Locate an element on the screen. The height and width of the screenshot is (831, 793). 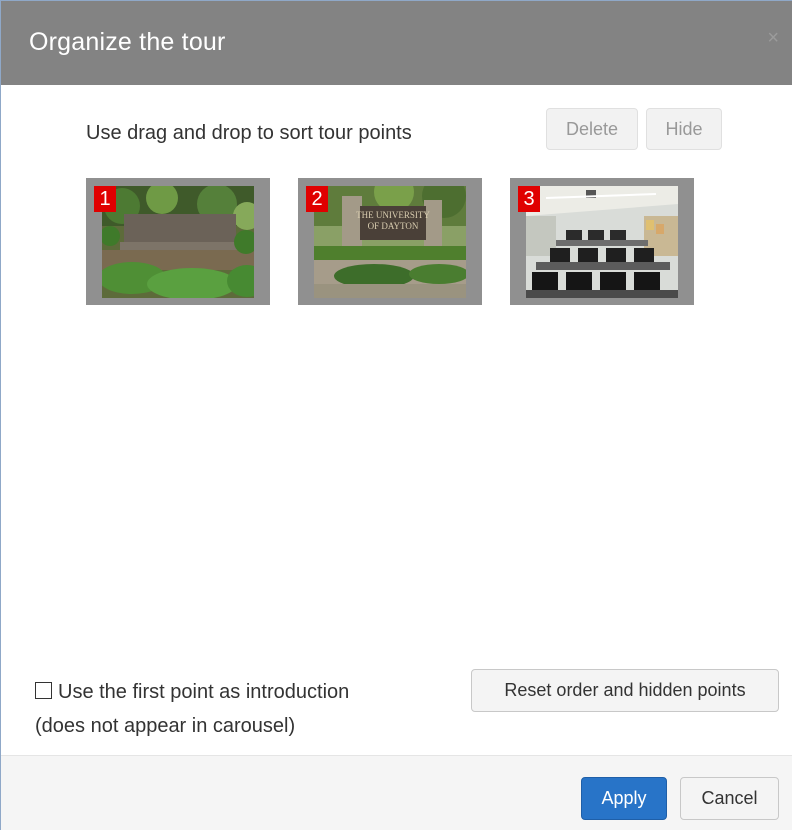
intro-checkbox-label: Use the first point as introduction is located at coordinates (204, 692).